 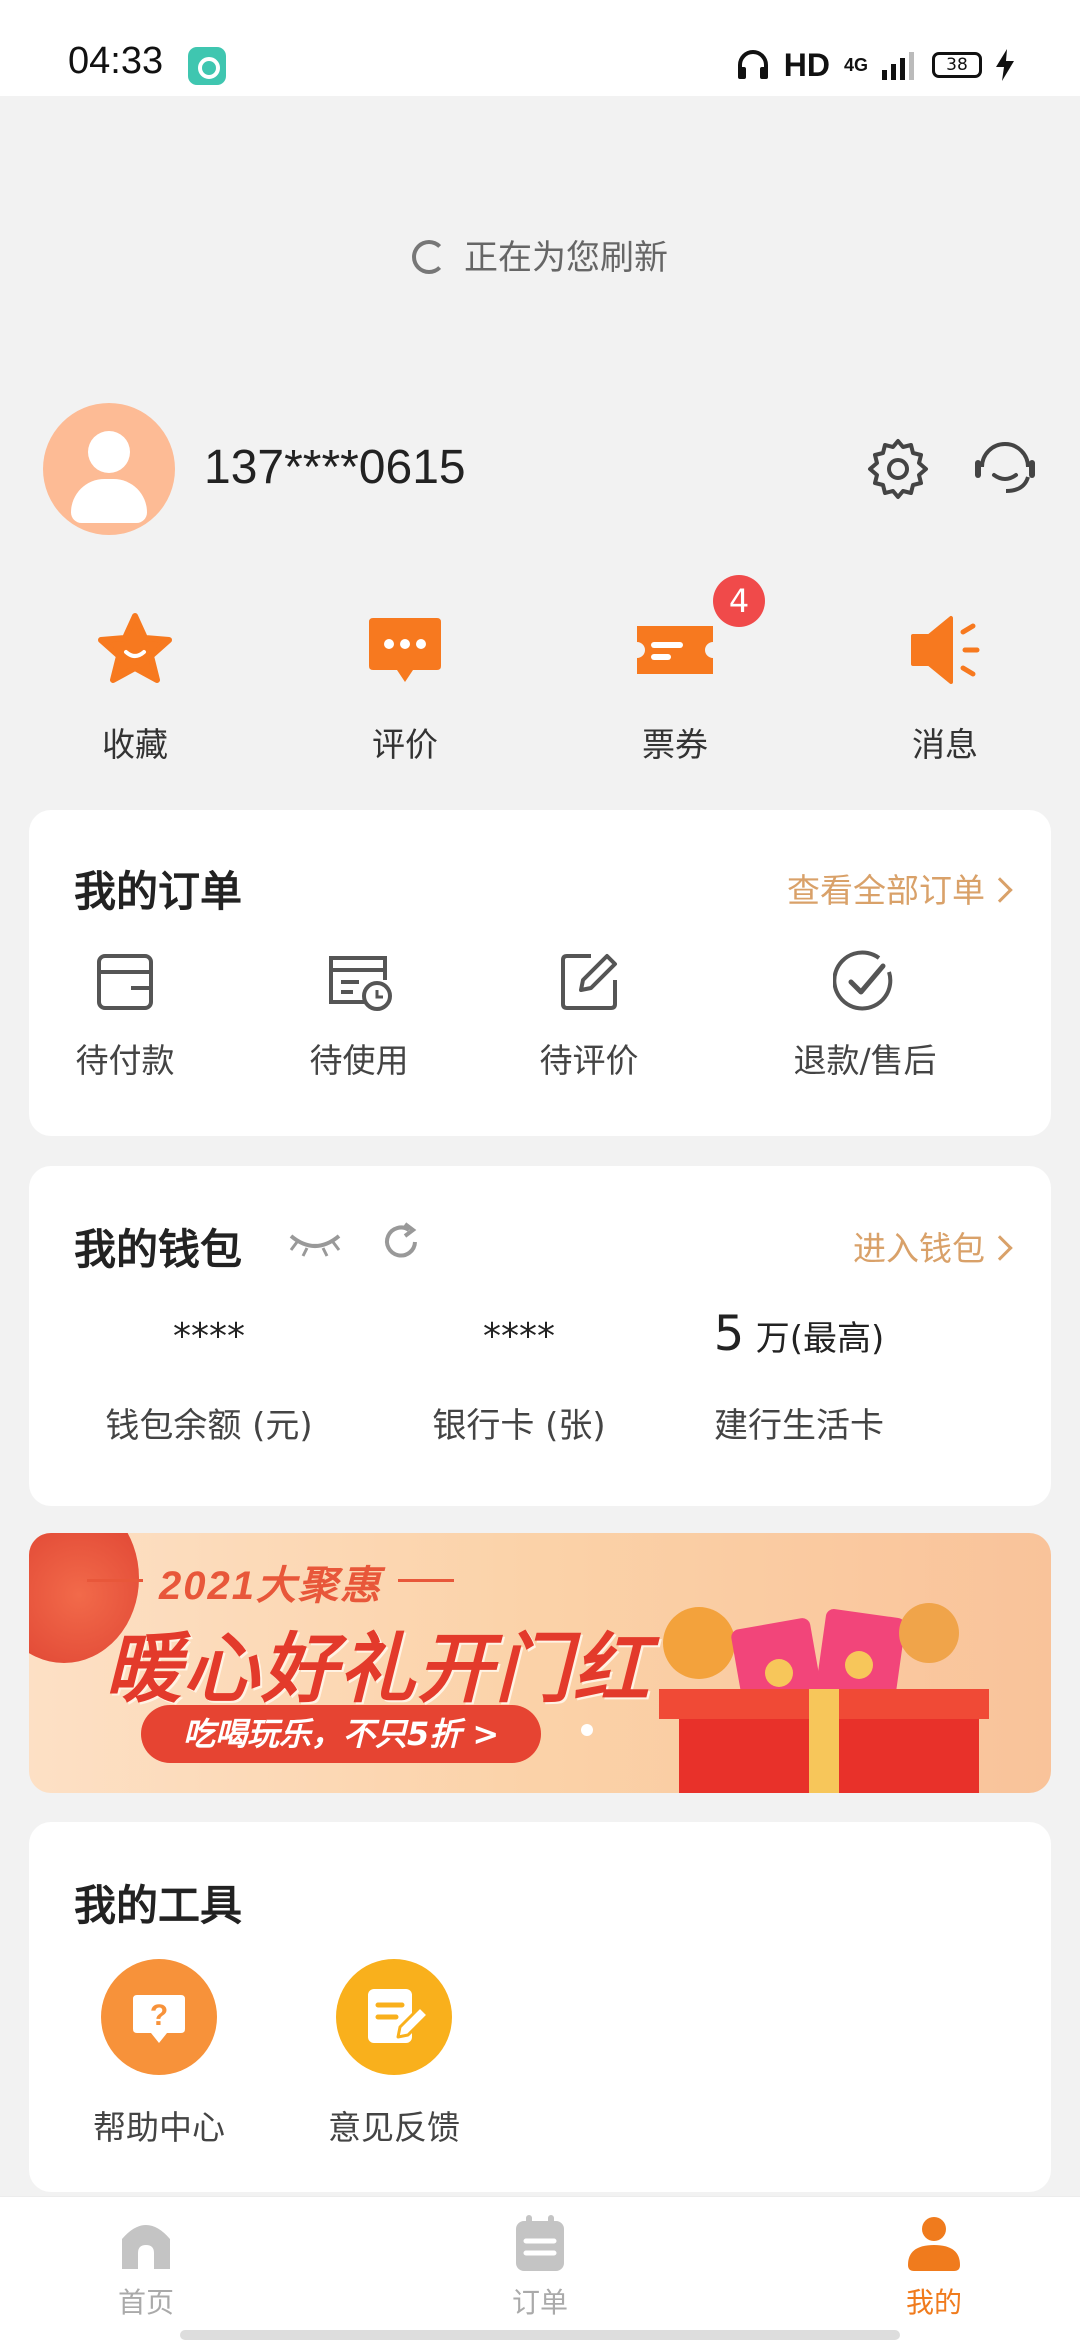 I want to click on order-refund-aftersale-label: 退款/售后, so click(x=865, y=1060).